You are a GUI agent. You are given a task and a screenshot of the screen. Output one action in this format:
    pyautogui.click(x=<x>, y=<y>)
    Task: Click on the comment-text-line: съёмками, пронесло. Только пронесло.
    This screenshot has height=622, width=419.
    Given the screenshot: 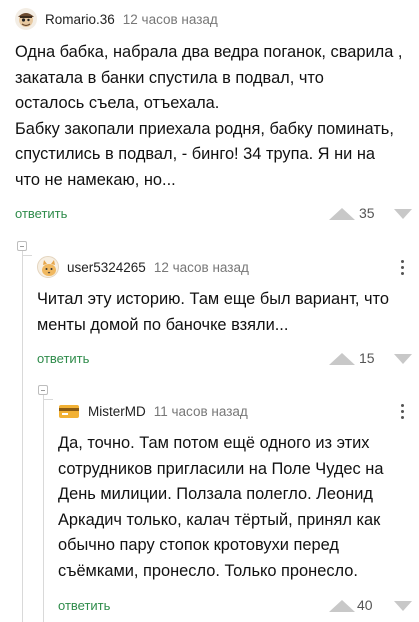 What is the action you would take?
    pyautogui.click(x=208, y=570)
    